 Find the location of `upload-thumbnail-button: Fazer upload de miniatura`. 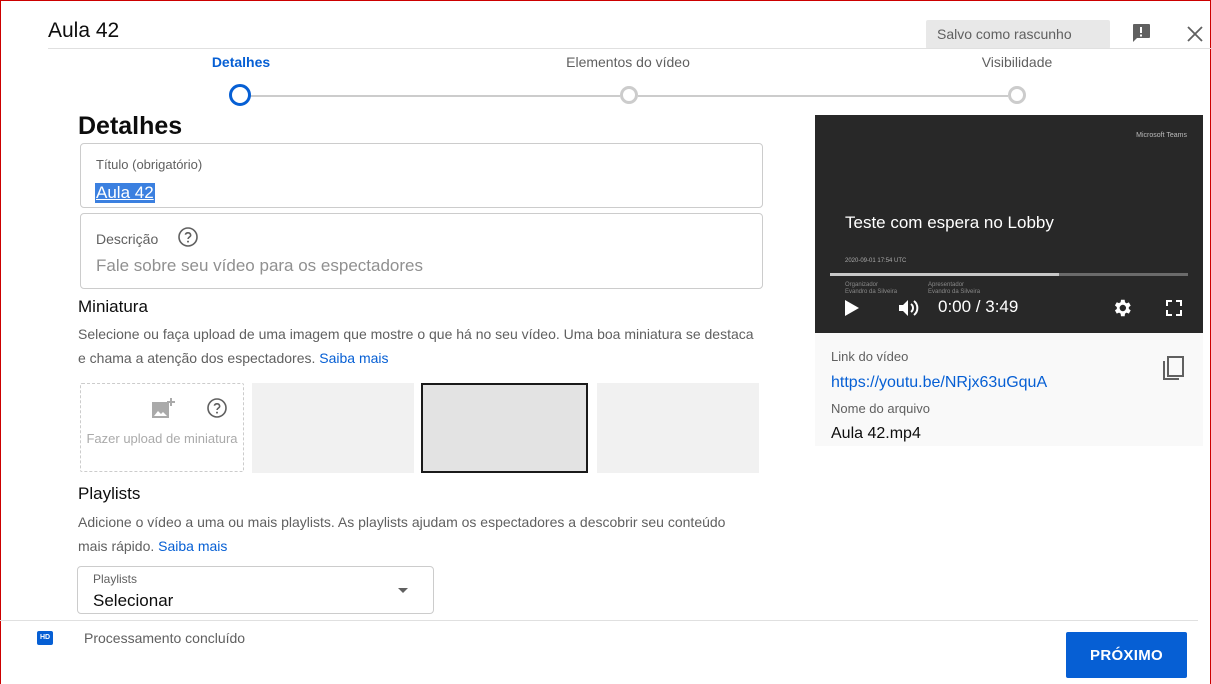

upload-thumbnail-button: Fazer upload de miniatura is located at coordinates (162, 427).